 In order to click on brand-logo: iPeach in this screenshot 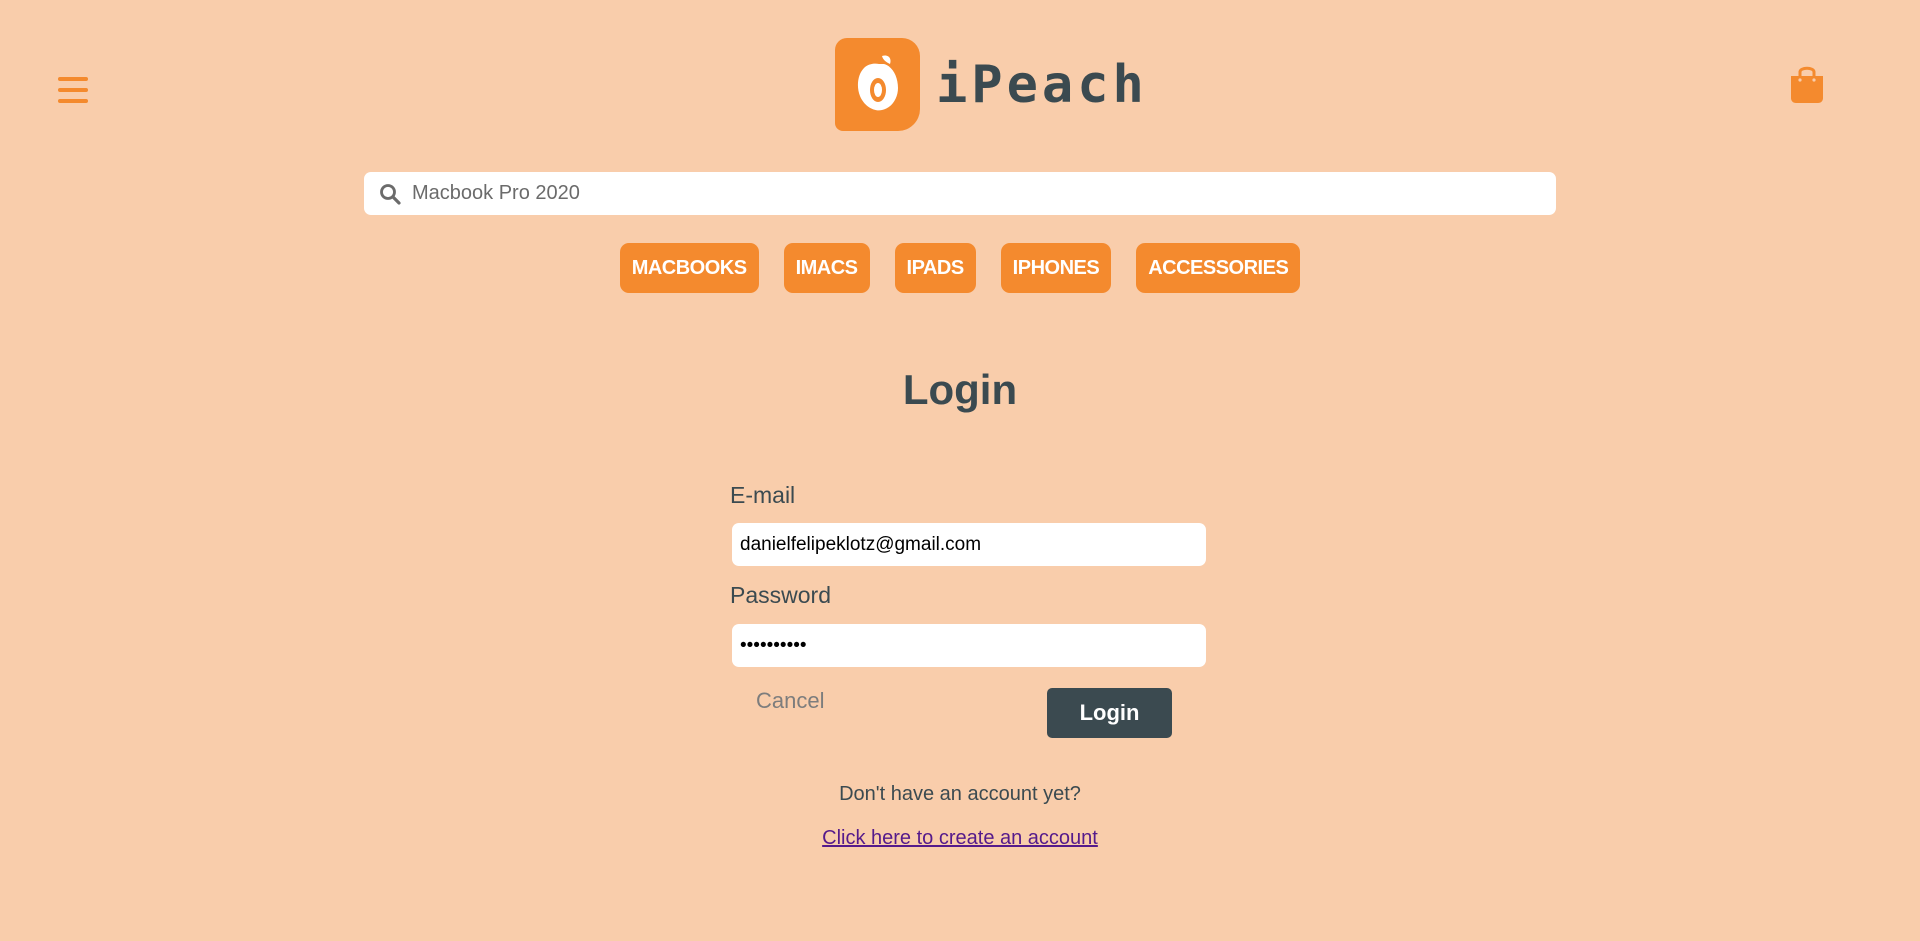, I will do `click(991, 84)`.